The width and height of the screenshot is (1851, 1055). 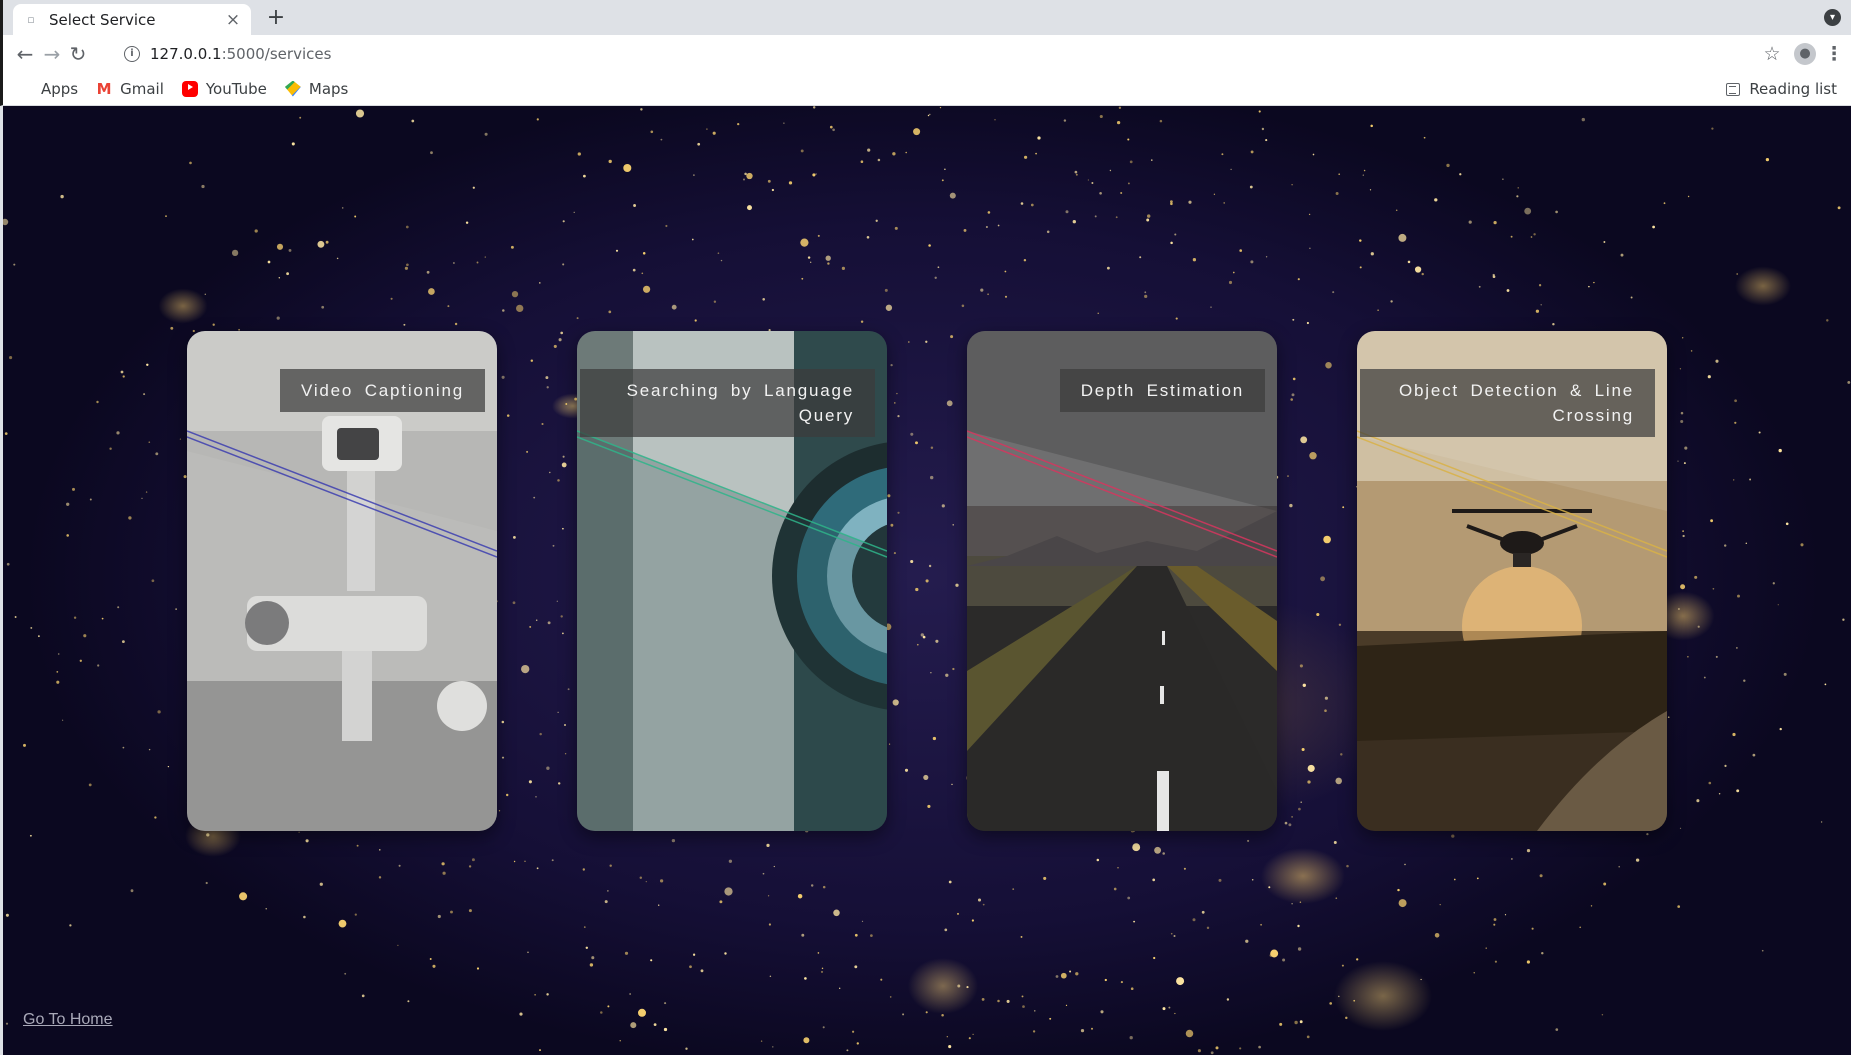 I want to click on service-card-depth-estimation: Depth Estimation, so click(x=1122, y=581).